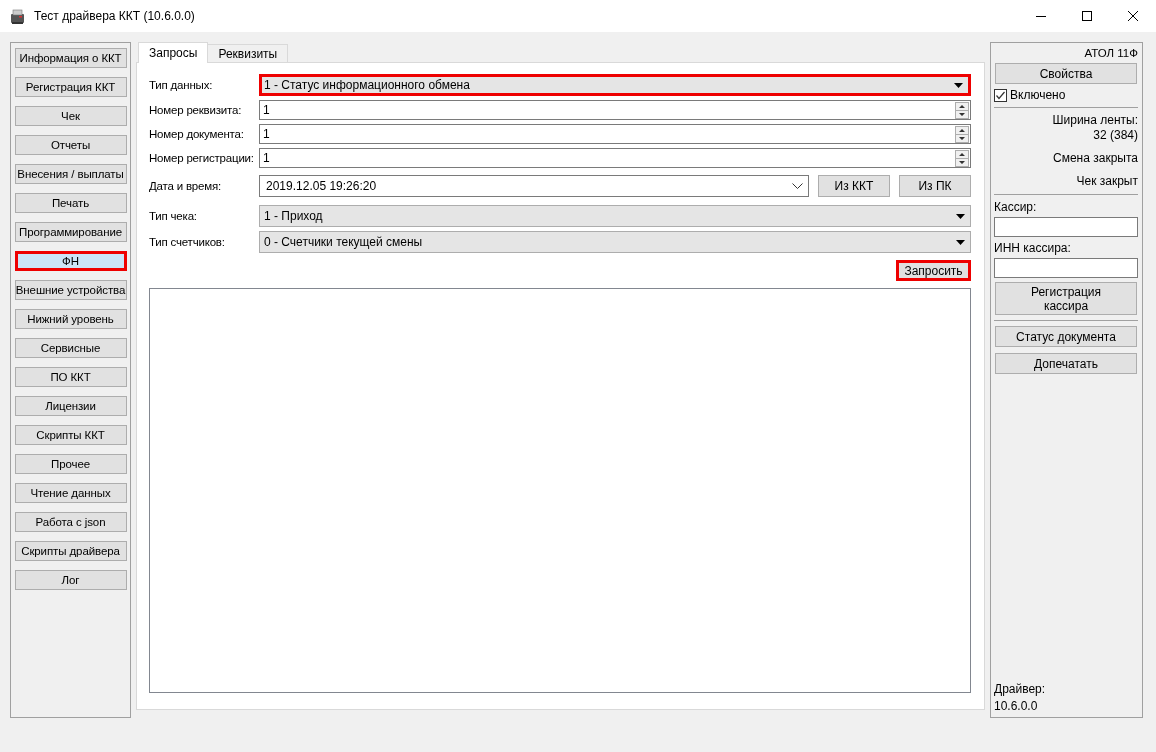  I want to click on cashier-inn-field, so click(1066, 268).